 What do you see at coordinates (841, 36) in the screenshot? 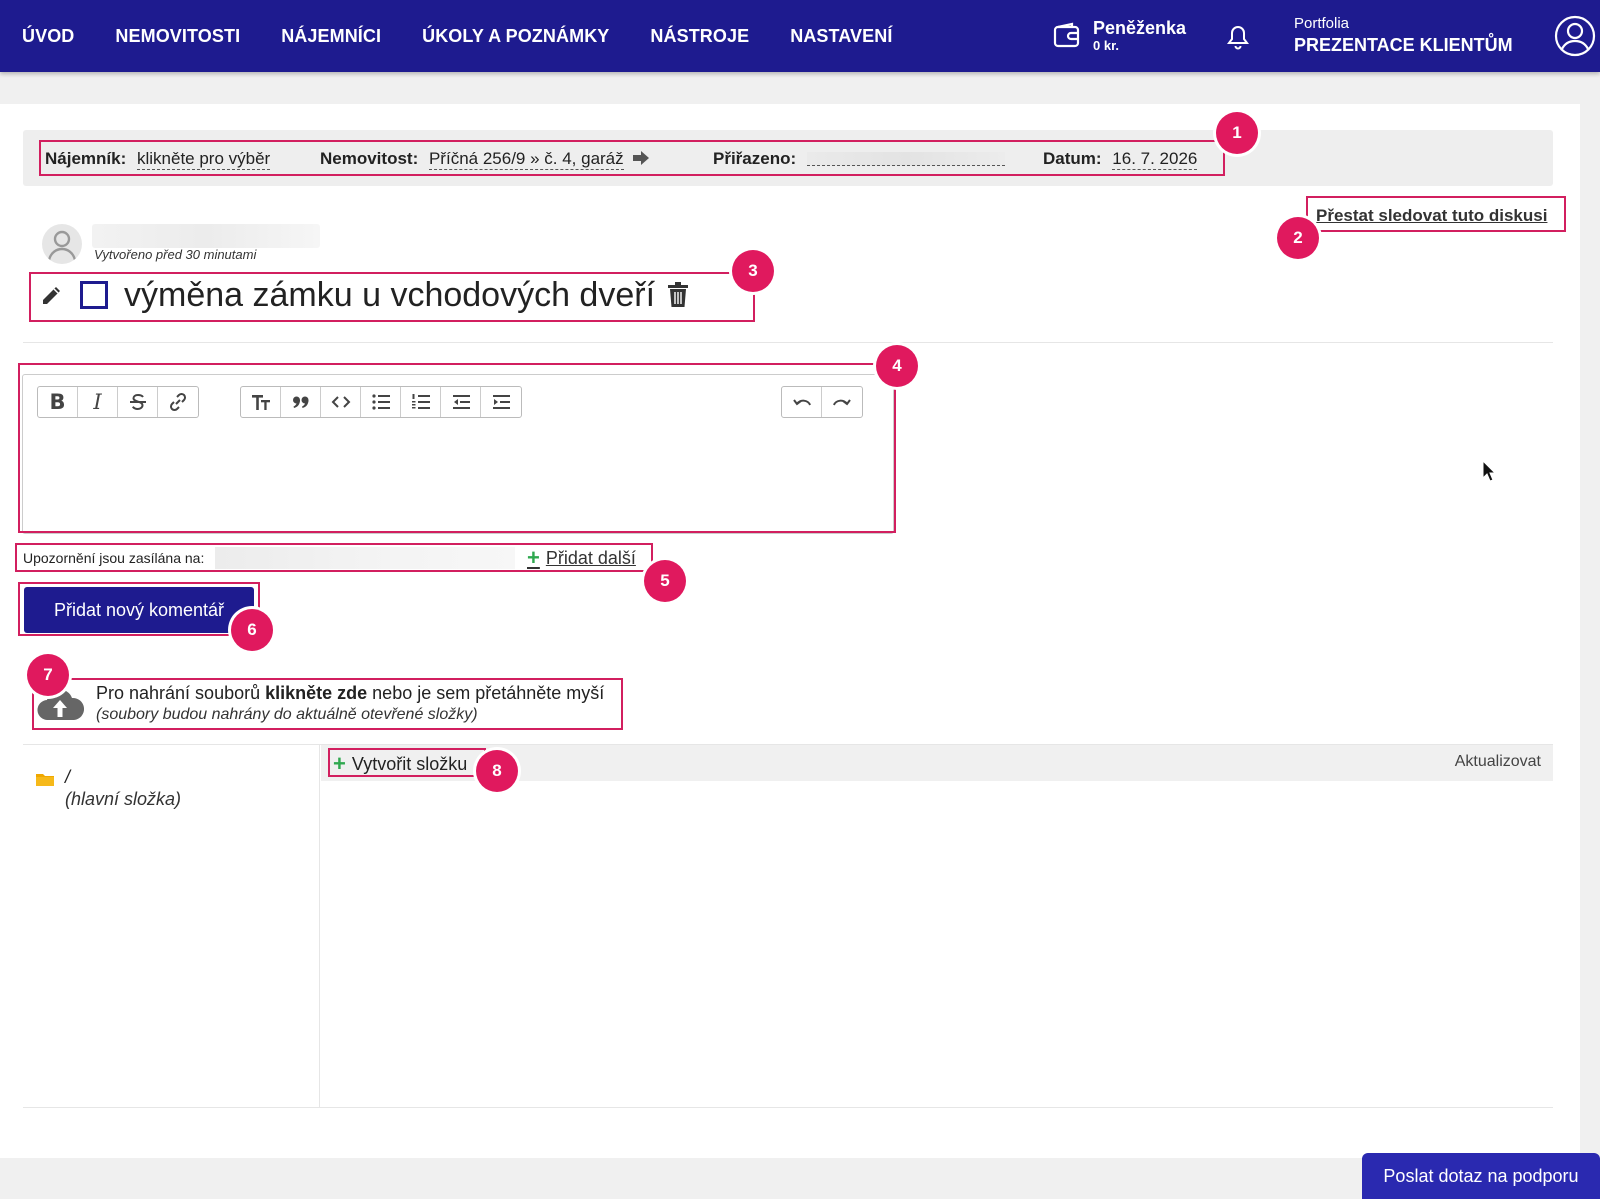
I see `nav-item-nastaveni: NASTAVENÍ` at bounding box center [841, 36].